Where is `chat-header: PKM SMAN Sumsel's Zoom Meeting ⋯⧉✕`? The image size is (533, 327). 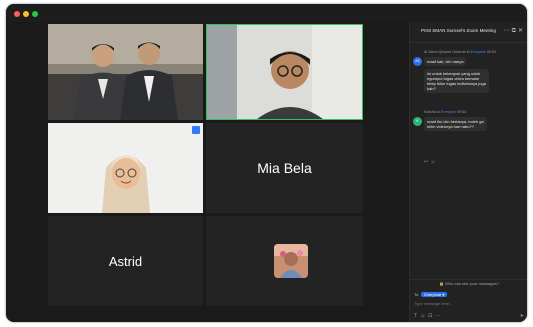 chat-header: PKM SMAN Sumsel's Zoom Meeting ⋯⧉✕ is located at coordinates (468, 32).